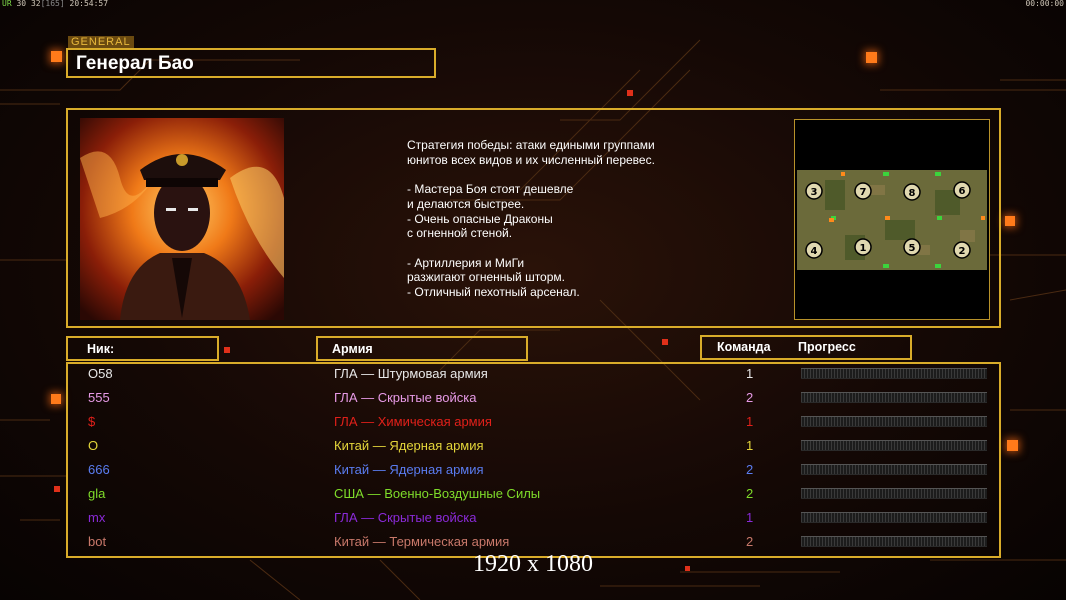  What do you see at coordinates (535, 518) in the screenshot?
I see `player-row: mx ГЛА — Скрытые войска 1` at bounding box center [535, 518].